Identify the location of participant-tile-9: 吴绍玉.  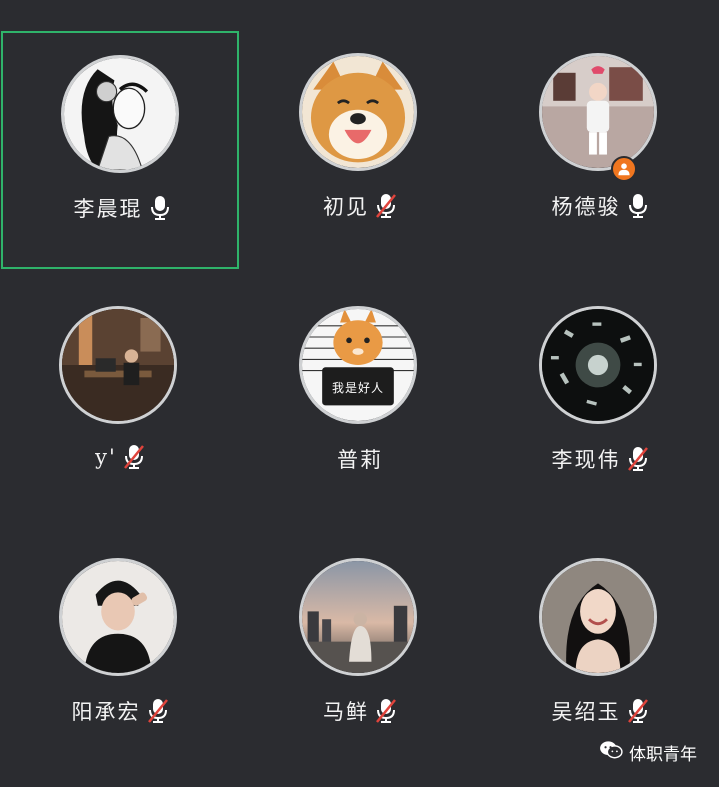
(600, 655).